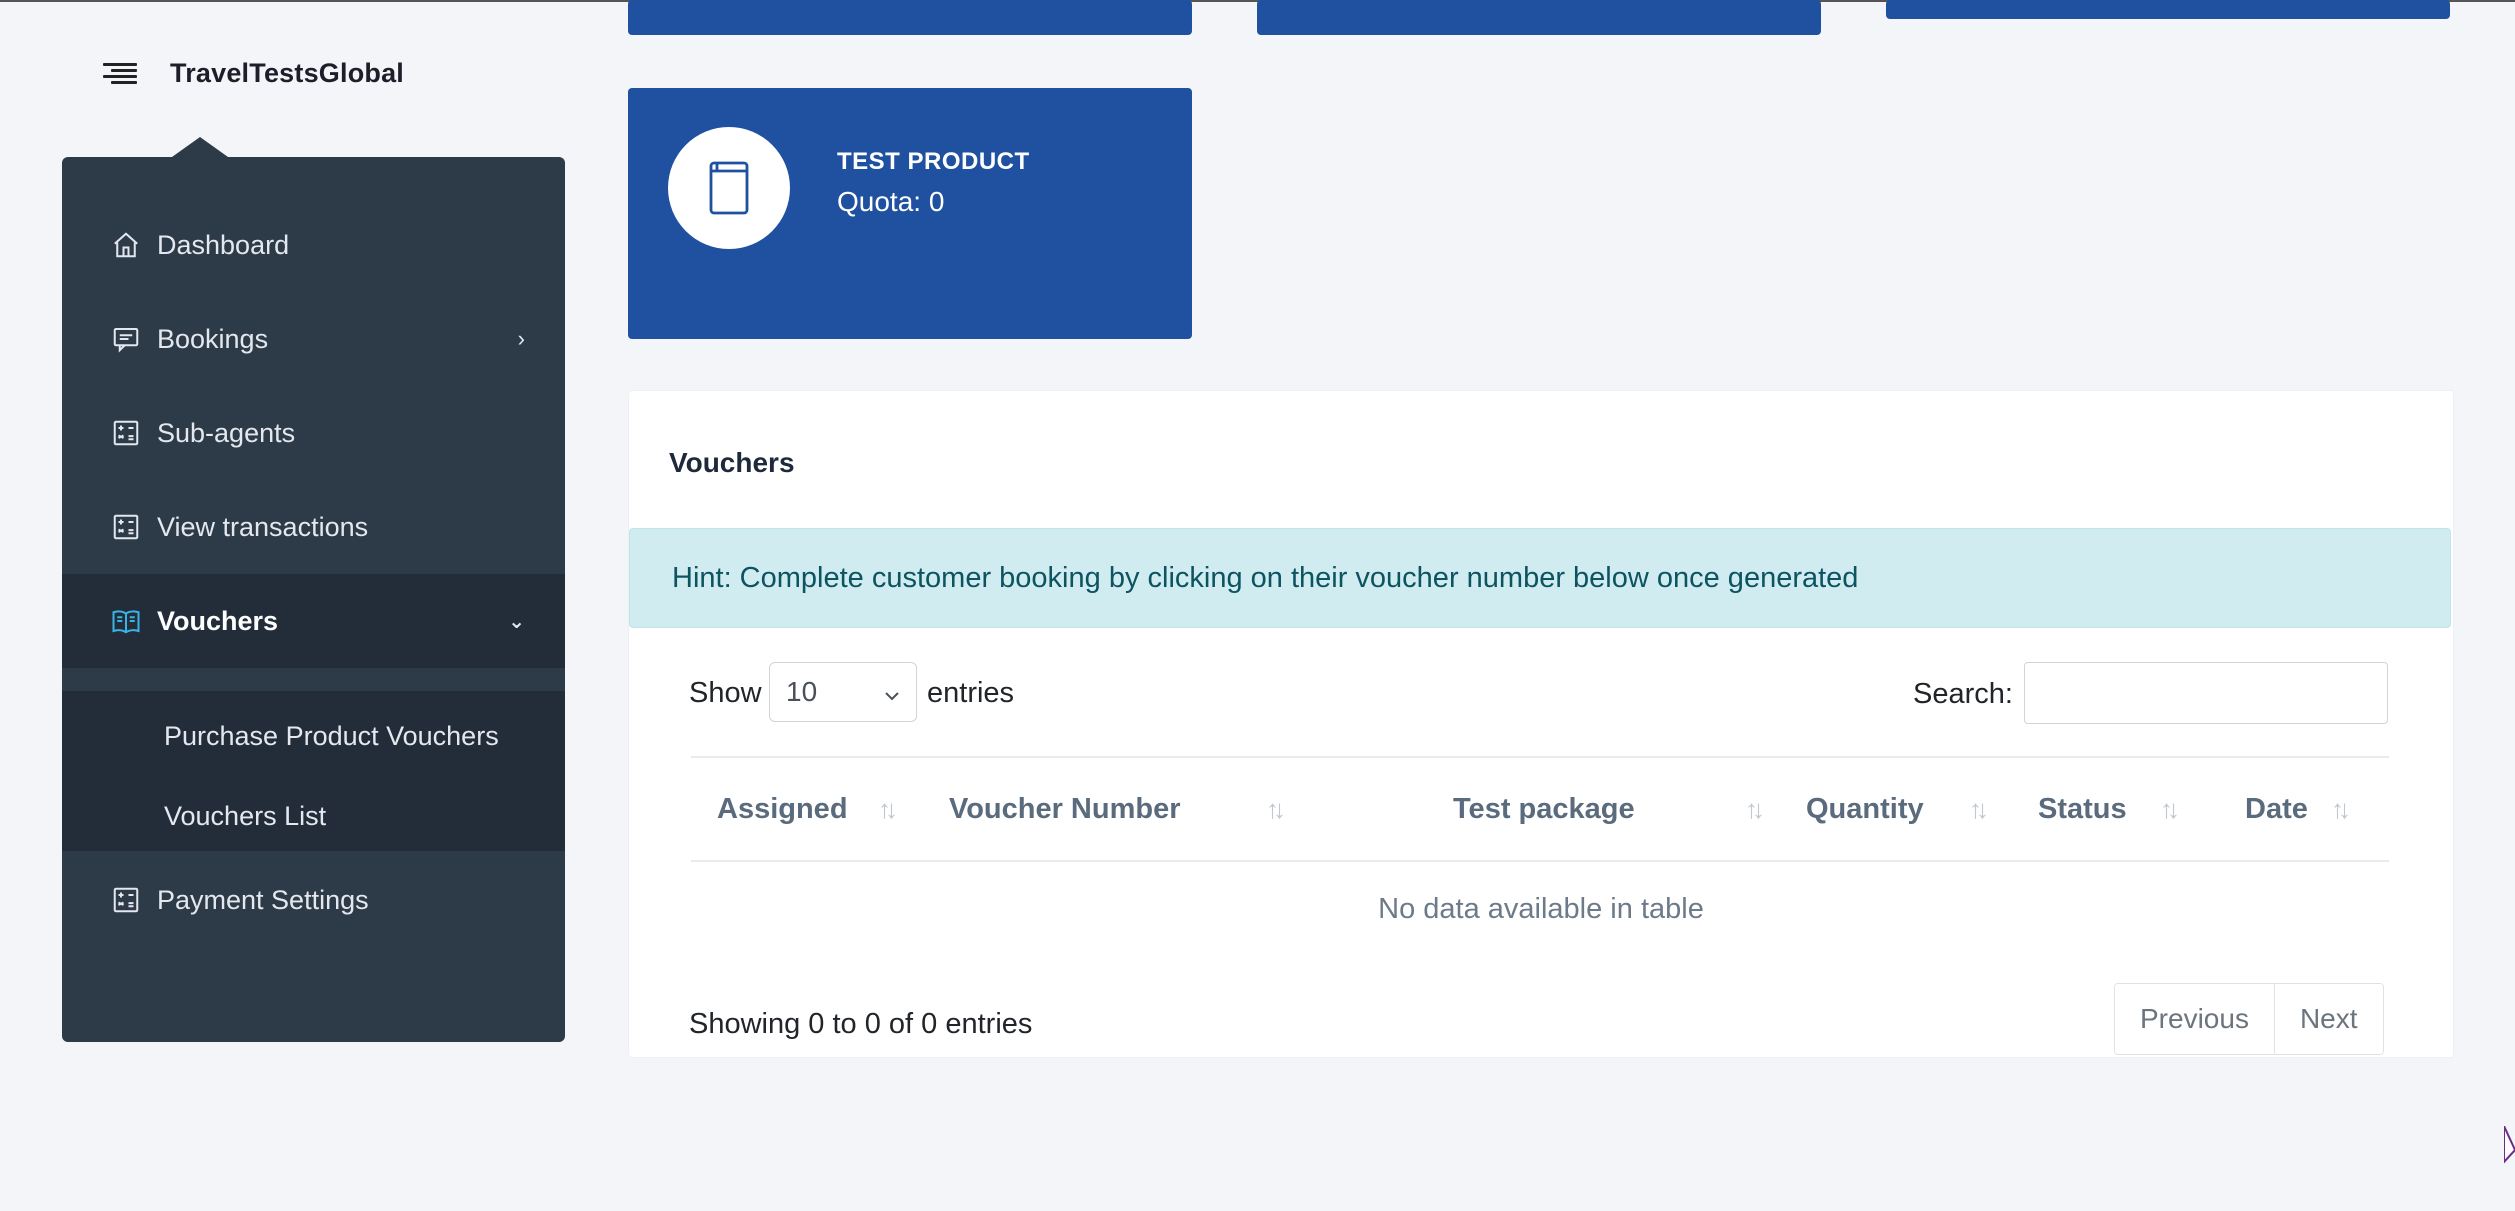 The height and width of the screenshot is (1211, 2515). What do you see at coordinates (861, 1024) in the screenshot?
I see `table-info: Showing 0 to 0 of 0 entries` at bounding box center [861, 1024].